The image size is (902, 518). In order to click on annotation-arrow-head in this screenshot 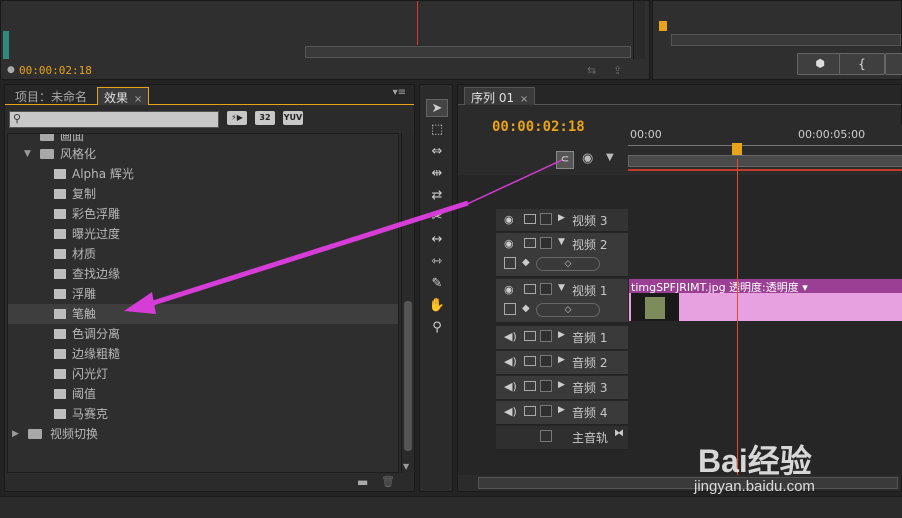, I will do `click(140, 303)`.